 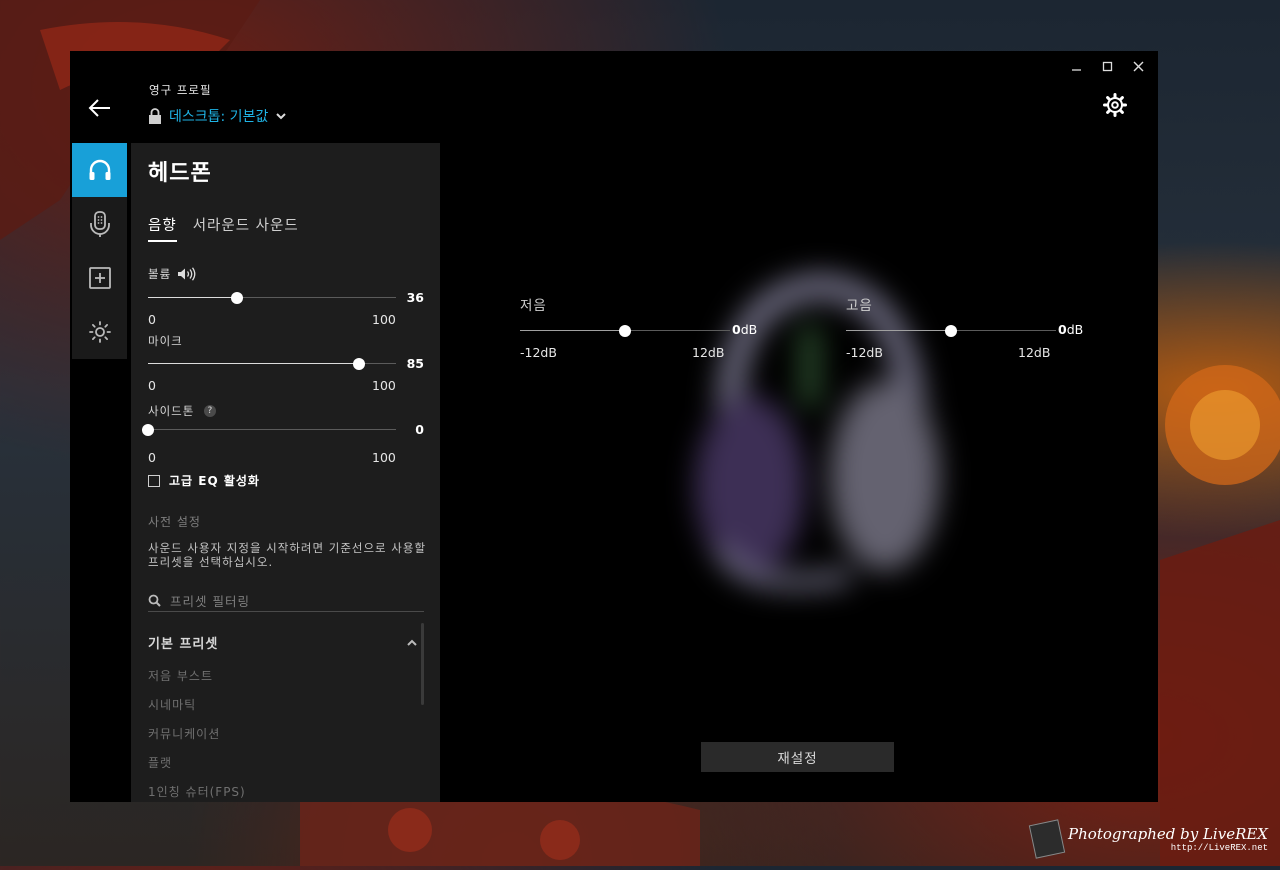 I want to click on preset-list: 저음 부스트 시네마틱 커뮤니케이션 플랫 1인칭 슈터(FPS), so click(x=197, y=734).